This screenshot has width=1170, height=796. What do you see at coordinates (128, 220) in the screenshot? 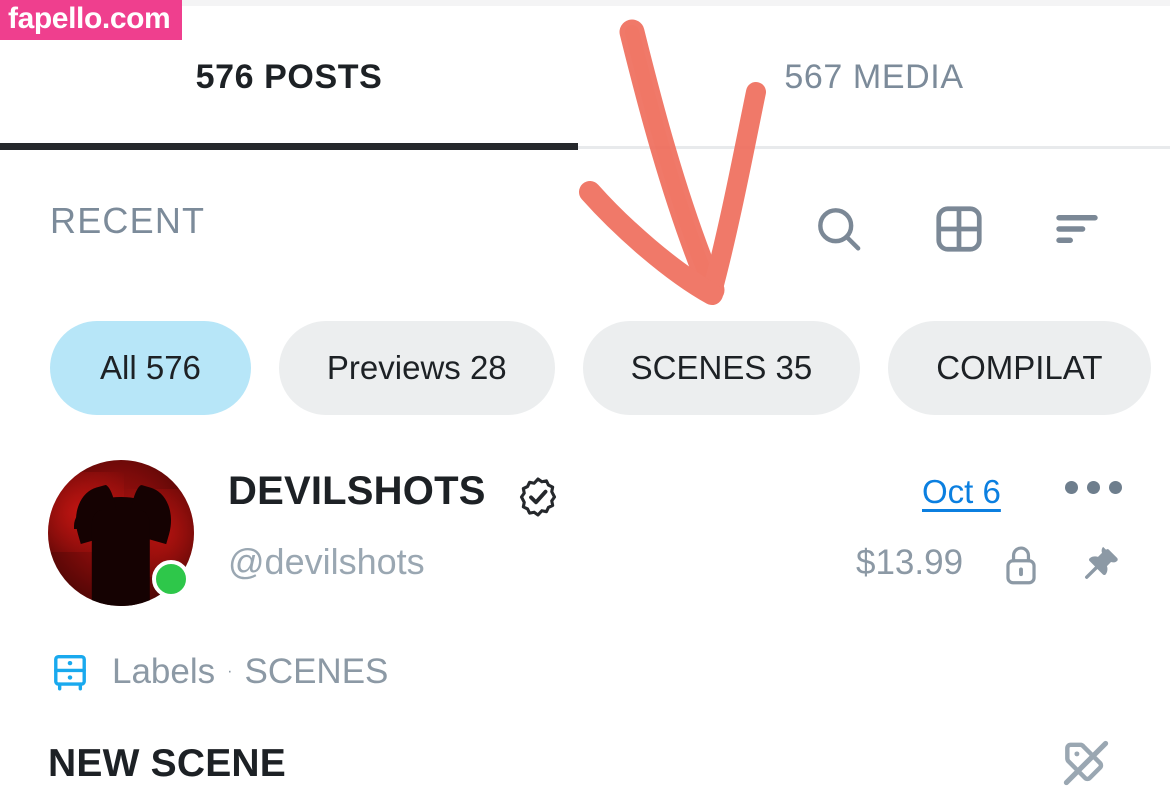
I see `section-label-recent: RECENT` at bounding box center [128, 220].